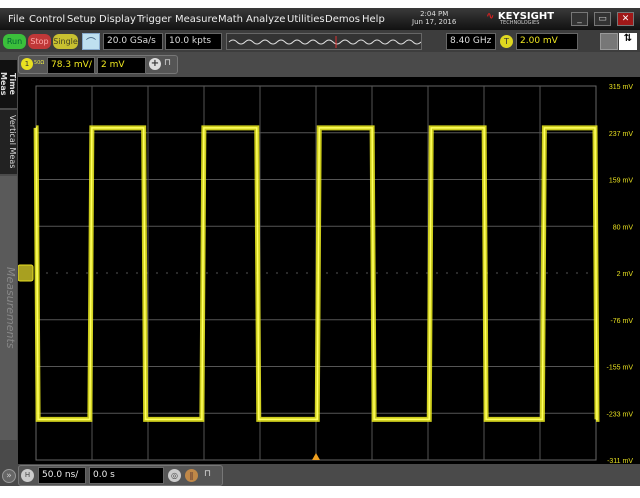 The width and height of the screenshot is (640, 498). Describe the element at coordinates (620, 414) in the screenshot. I see `y-tick-label: -233 mV` at that location.